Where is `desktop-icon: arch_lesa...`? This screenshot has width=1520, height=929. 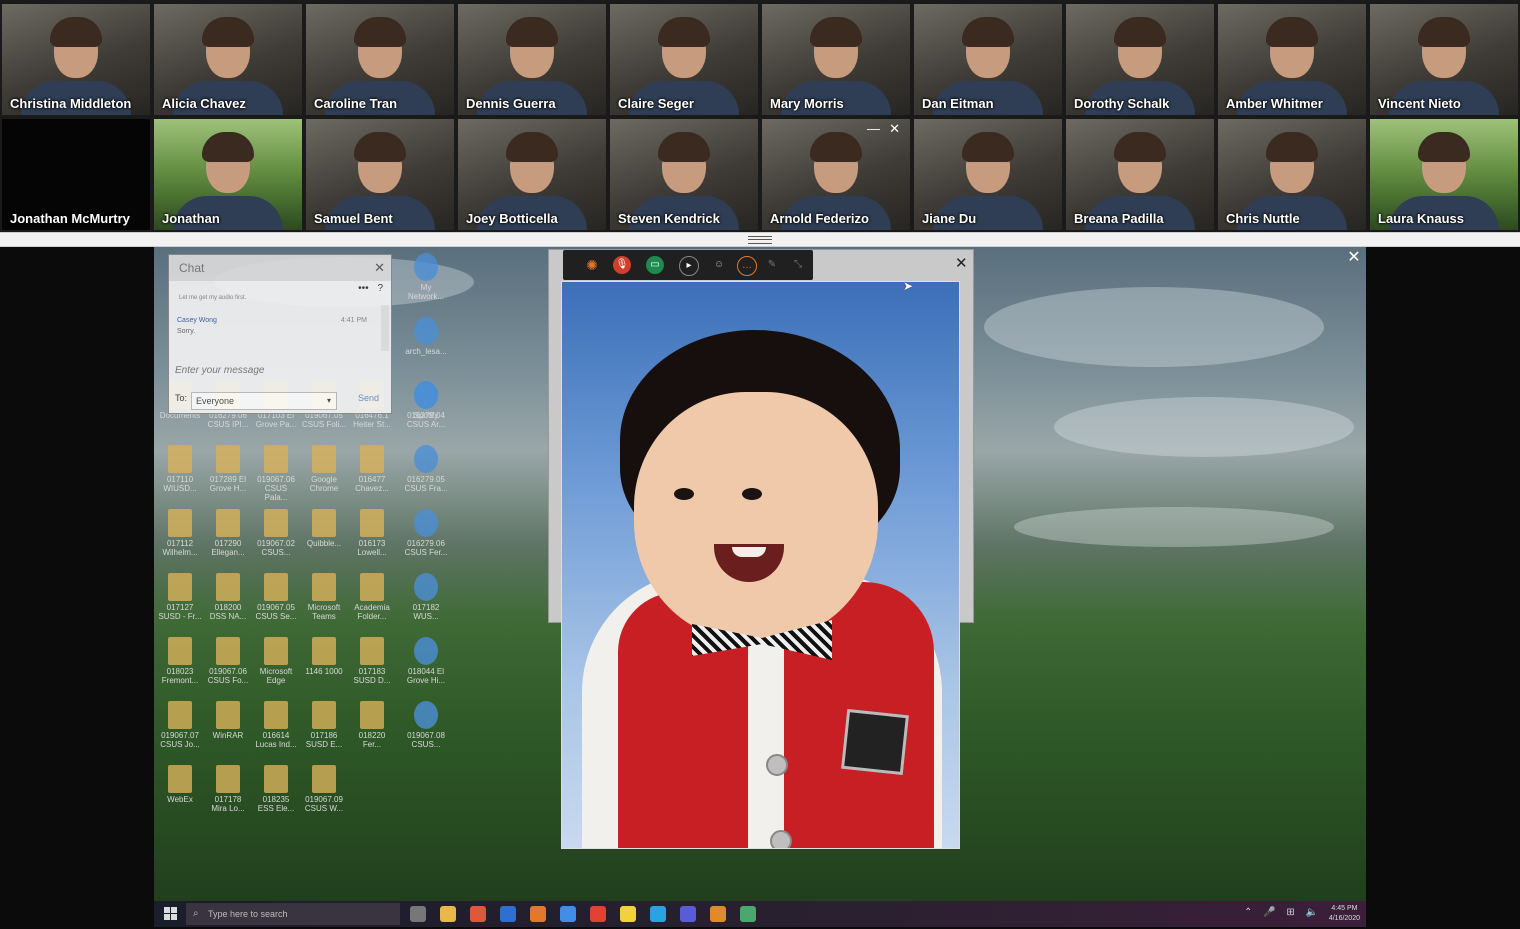
desktop-icon: arch_lesa... is located at coordinates (426, 346).